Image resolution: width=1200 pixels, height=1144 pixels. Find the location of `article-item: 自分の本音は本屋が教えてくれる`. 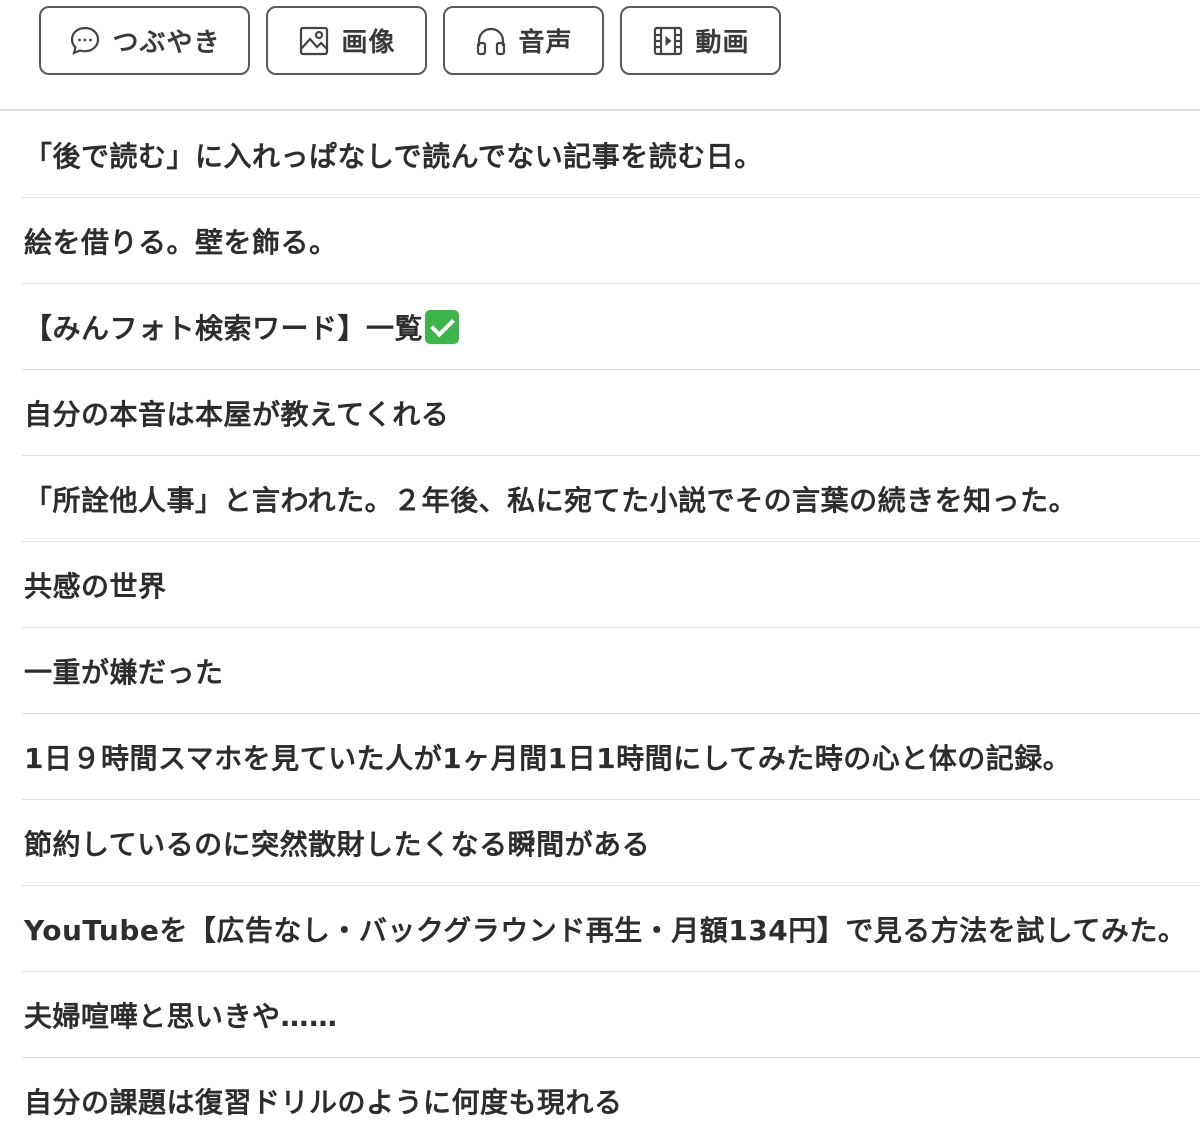

article-item: 自分の本音は本屋が教えてくれる is located at coordinates (611, 413).